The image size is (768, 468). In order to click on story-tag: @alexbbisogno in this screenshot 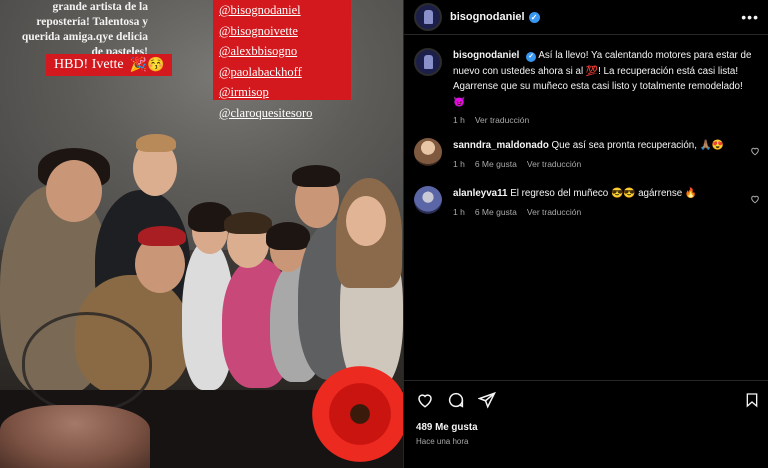, I will do `click(282, 51)`.